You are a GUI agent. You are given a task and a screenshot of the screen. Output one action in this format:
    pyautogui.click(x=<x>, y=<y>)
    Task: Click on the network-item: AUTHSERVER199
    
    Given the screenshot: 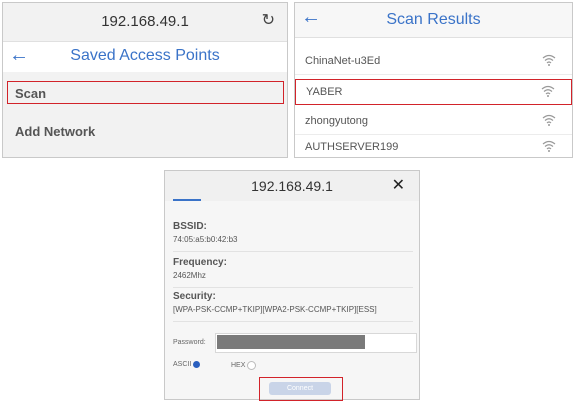 What is the action you would take?
    pyautogui.click(x=433, y=148)
    